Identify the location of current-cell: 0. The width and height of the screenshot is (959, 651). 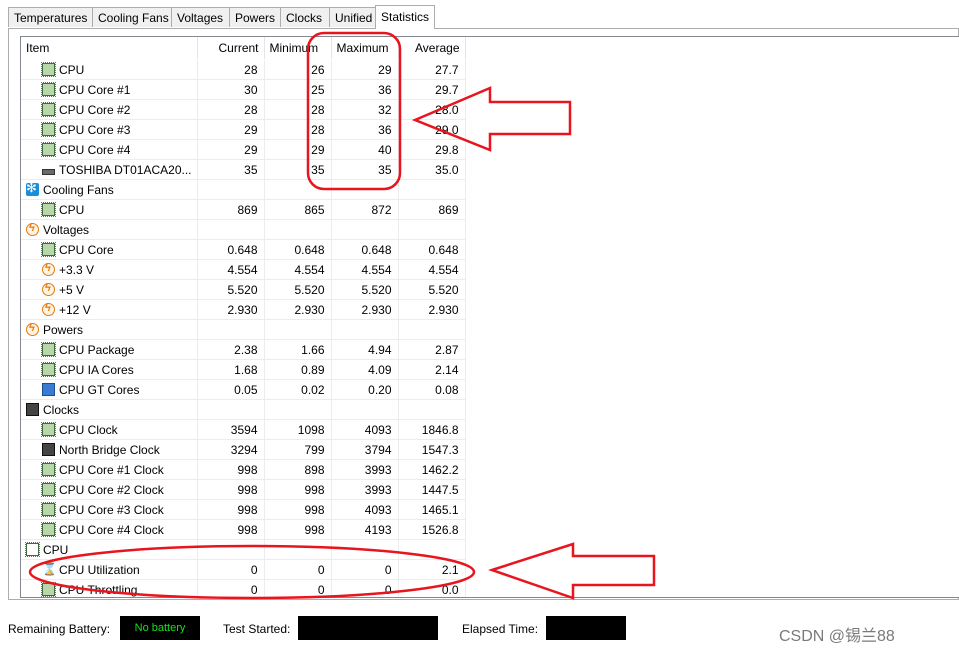
(231, 588).